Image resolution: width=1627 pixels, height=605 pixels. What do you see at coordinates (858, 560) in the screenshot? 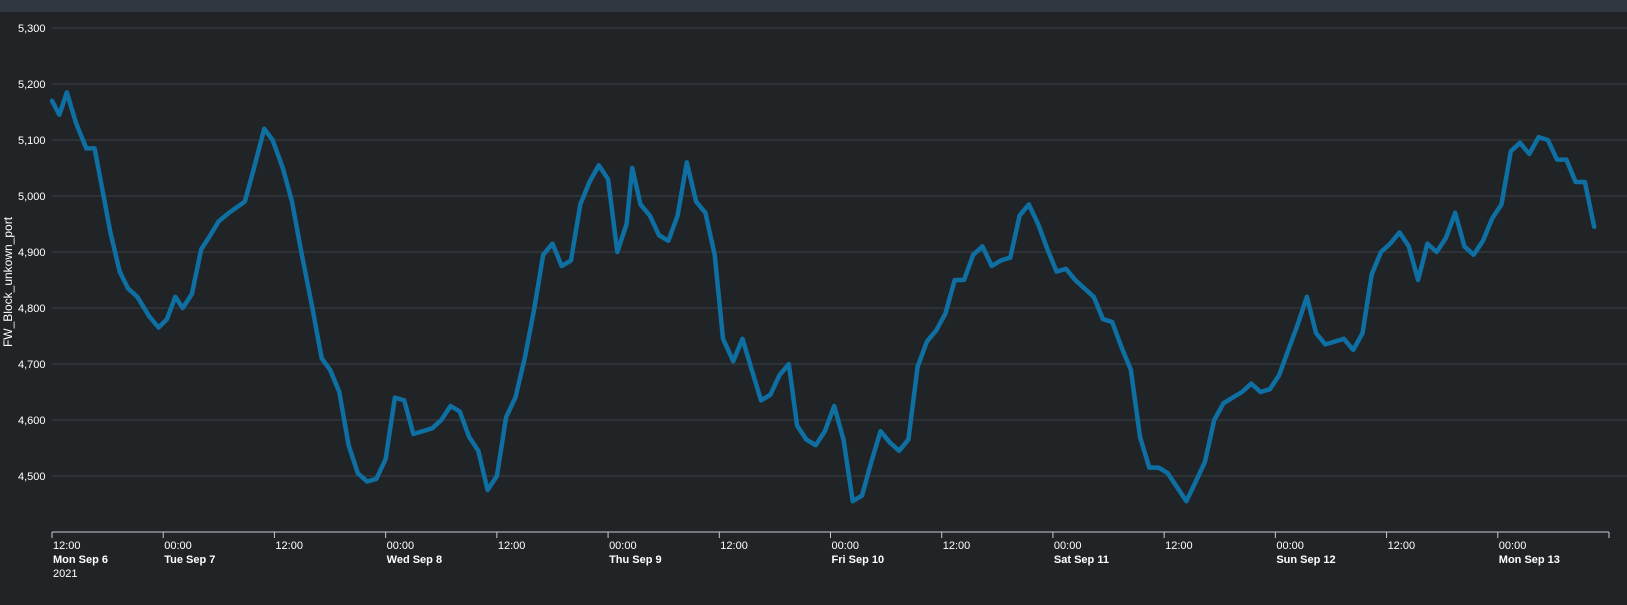
I see `x-tick-date-label: Fri Sep 10` at bounding box center [858, 560].